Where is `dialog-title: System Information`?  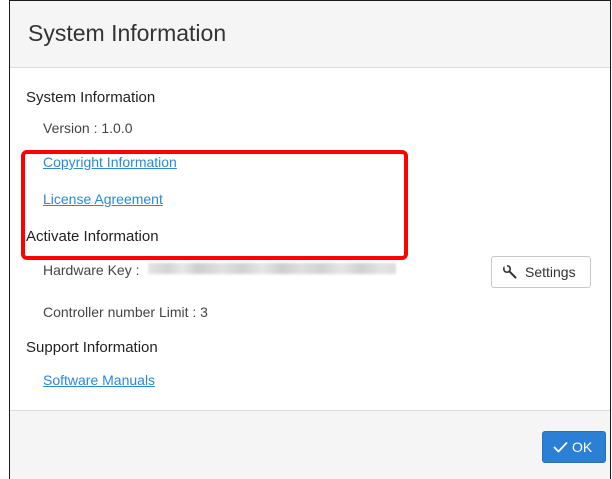
dialog-title: System Information is located at coordinates (127, 33).